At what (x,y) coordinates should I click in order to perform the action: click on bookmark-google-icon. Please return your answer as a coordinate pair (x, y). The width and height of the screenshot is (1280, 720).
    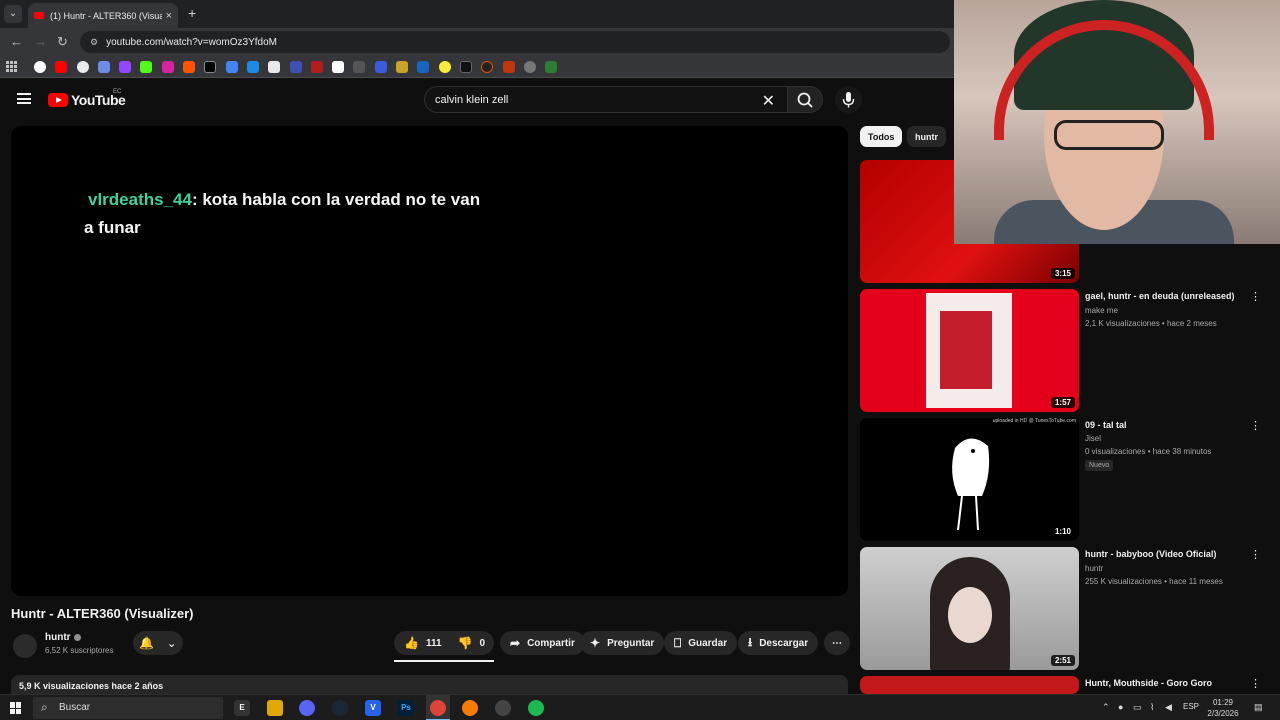
    Looking at the image, I should click on (40, 66).